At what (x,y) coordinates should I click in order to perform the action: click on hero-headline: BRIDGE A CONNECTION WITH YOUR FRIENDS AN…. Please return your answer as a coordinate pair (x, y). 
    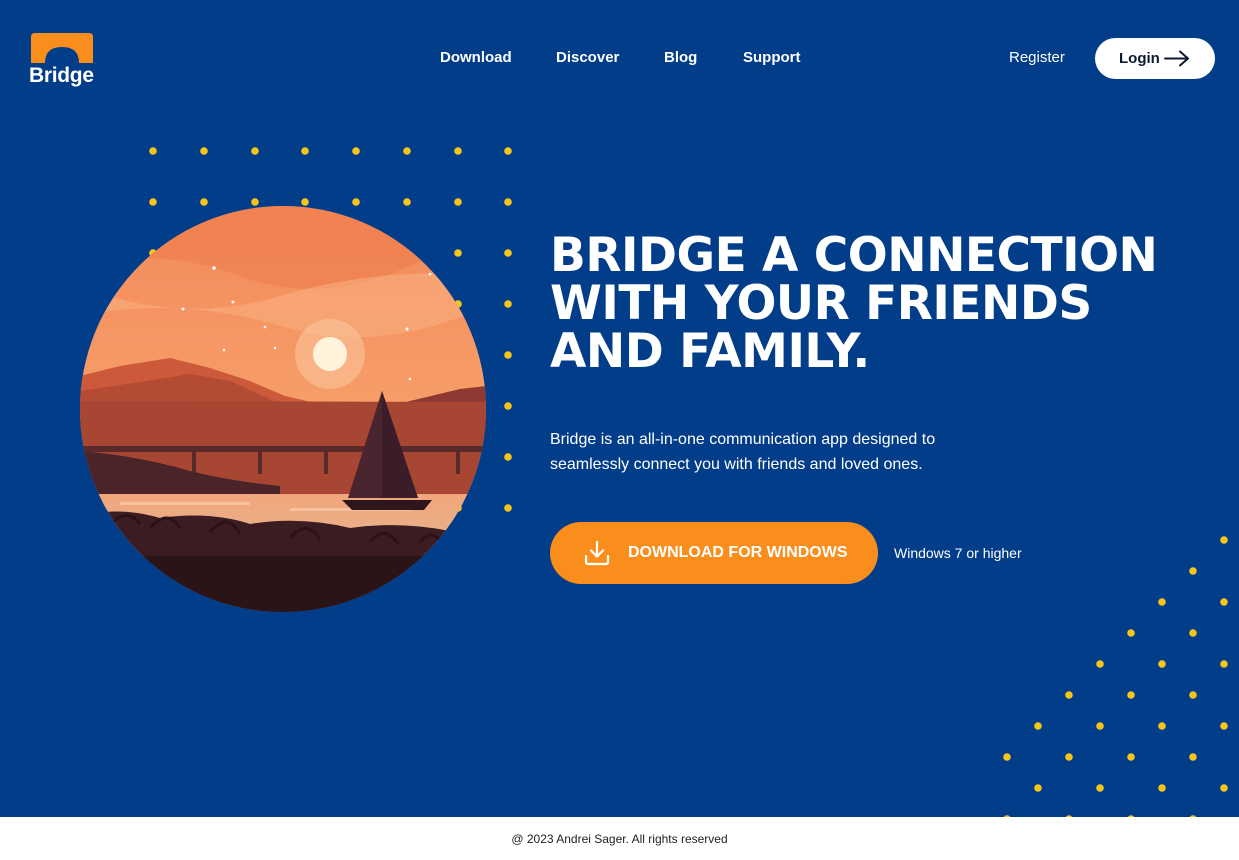
    Looking at the image, I should click on (860, 304).